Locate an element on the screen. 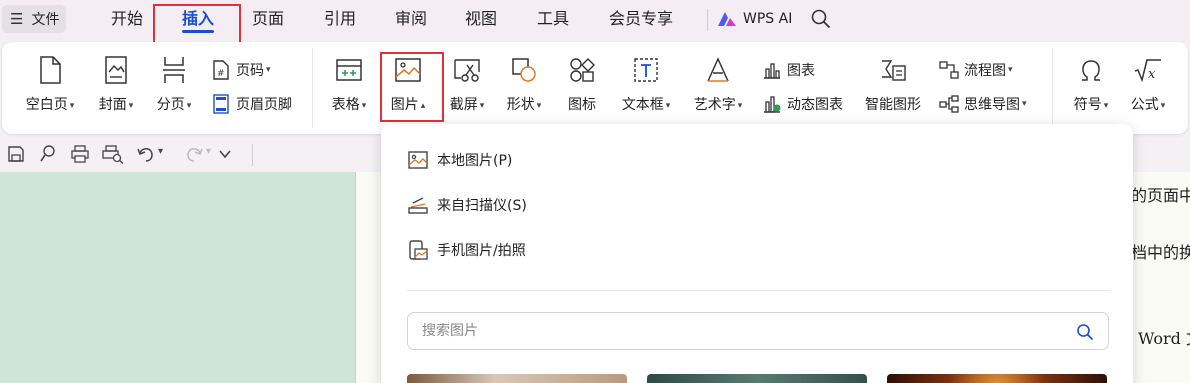 The height and width of the screenshot is (383, 1190). blank-page-button: 空白页 ▾ is located at coordinates (50, 82).